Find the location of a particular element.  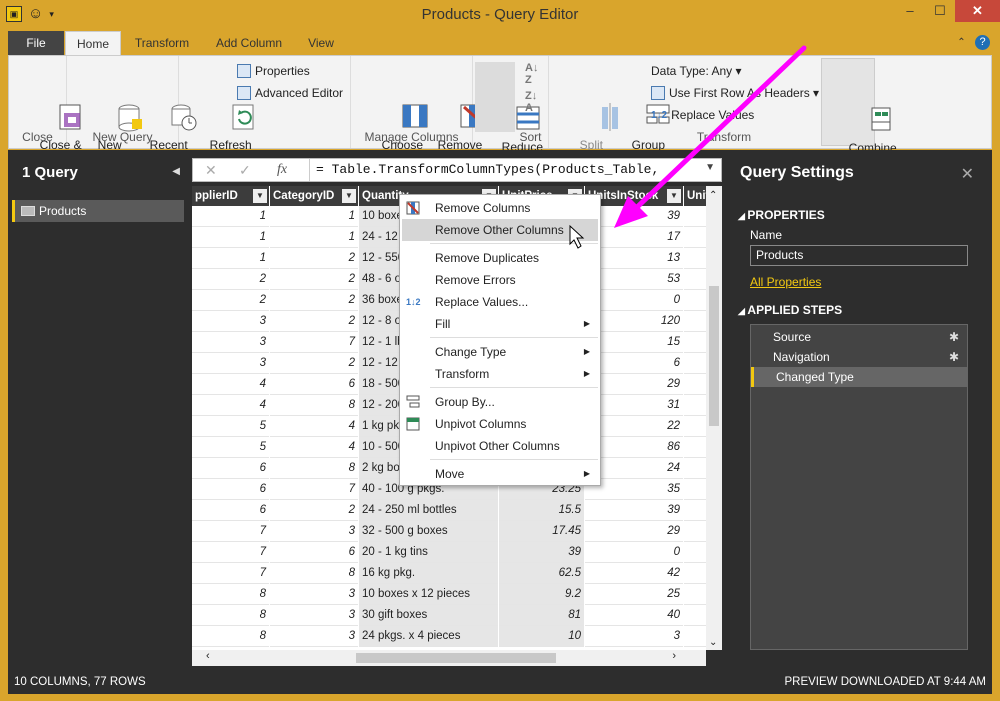

menu-transform: Transform ▶ is located at coordinates (500, 374).